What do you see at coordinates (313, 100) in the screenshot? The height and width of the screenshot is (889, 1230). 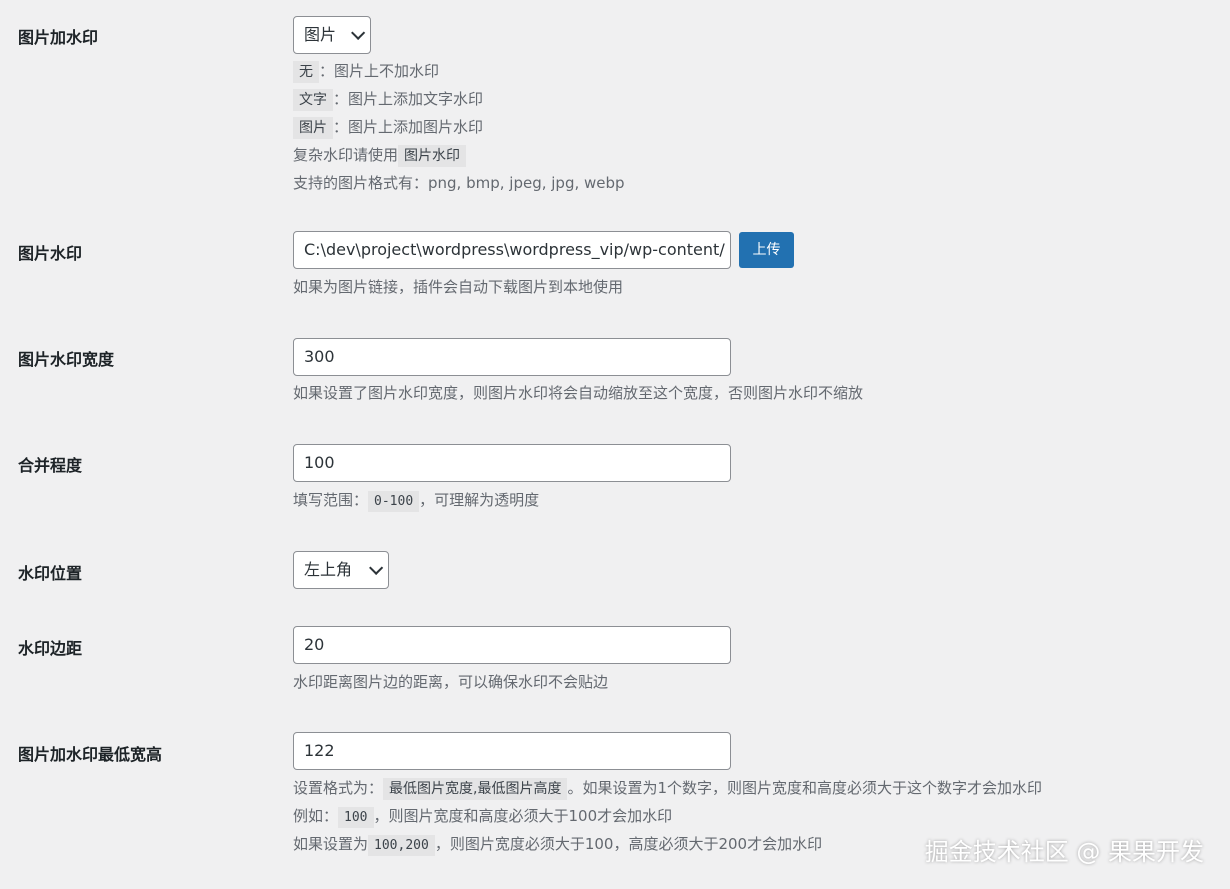 I see `option-code-text: 文字` at bounding box center [313, 100].